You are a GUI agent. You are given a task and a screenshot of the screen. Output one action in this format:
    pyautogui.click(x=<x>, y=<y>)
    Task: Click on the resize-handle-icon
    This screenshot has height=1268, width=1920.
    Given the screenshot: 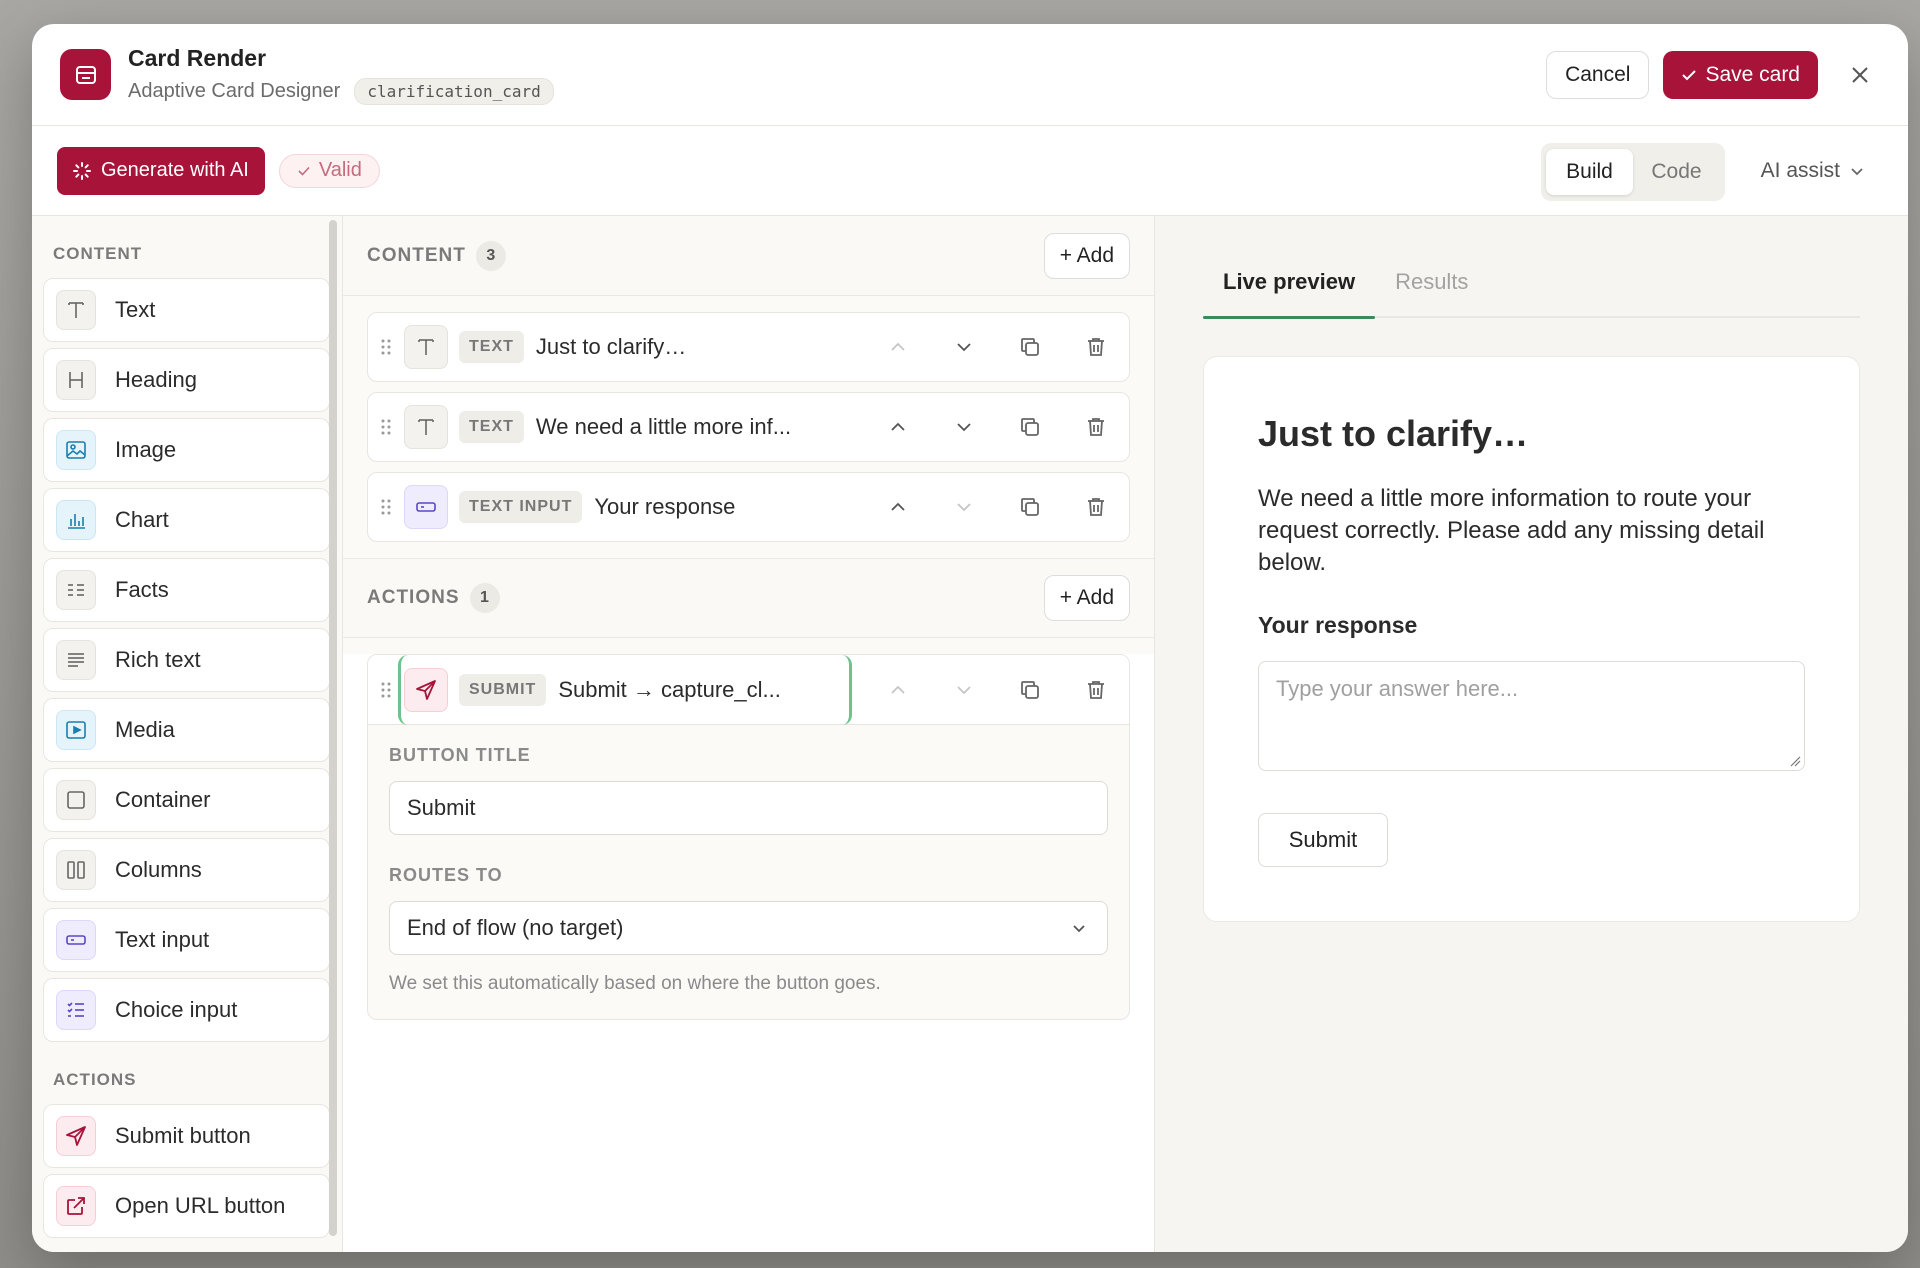 What is the action you would take?
    pyautogui.click(x=1795, y=761)
    